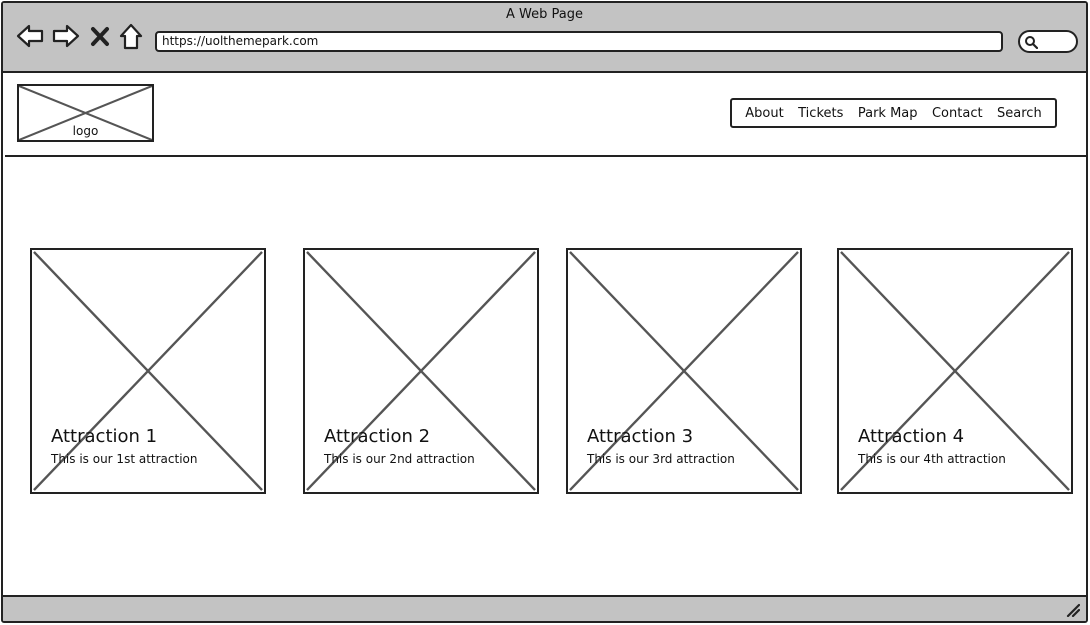 The height and width of the screenshot is (625, 1090). I want to click on attraction-title: Attraction 1, so click(104, 436).